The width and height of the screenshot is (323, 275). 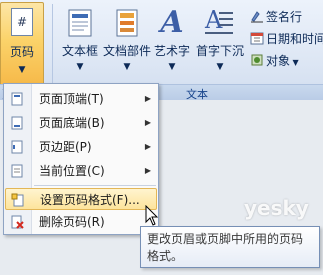 What do you see at coordinates (17, 171) in the screenshot?
I see `current-position-icon` at bounding box center [17, 171].